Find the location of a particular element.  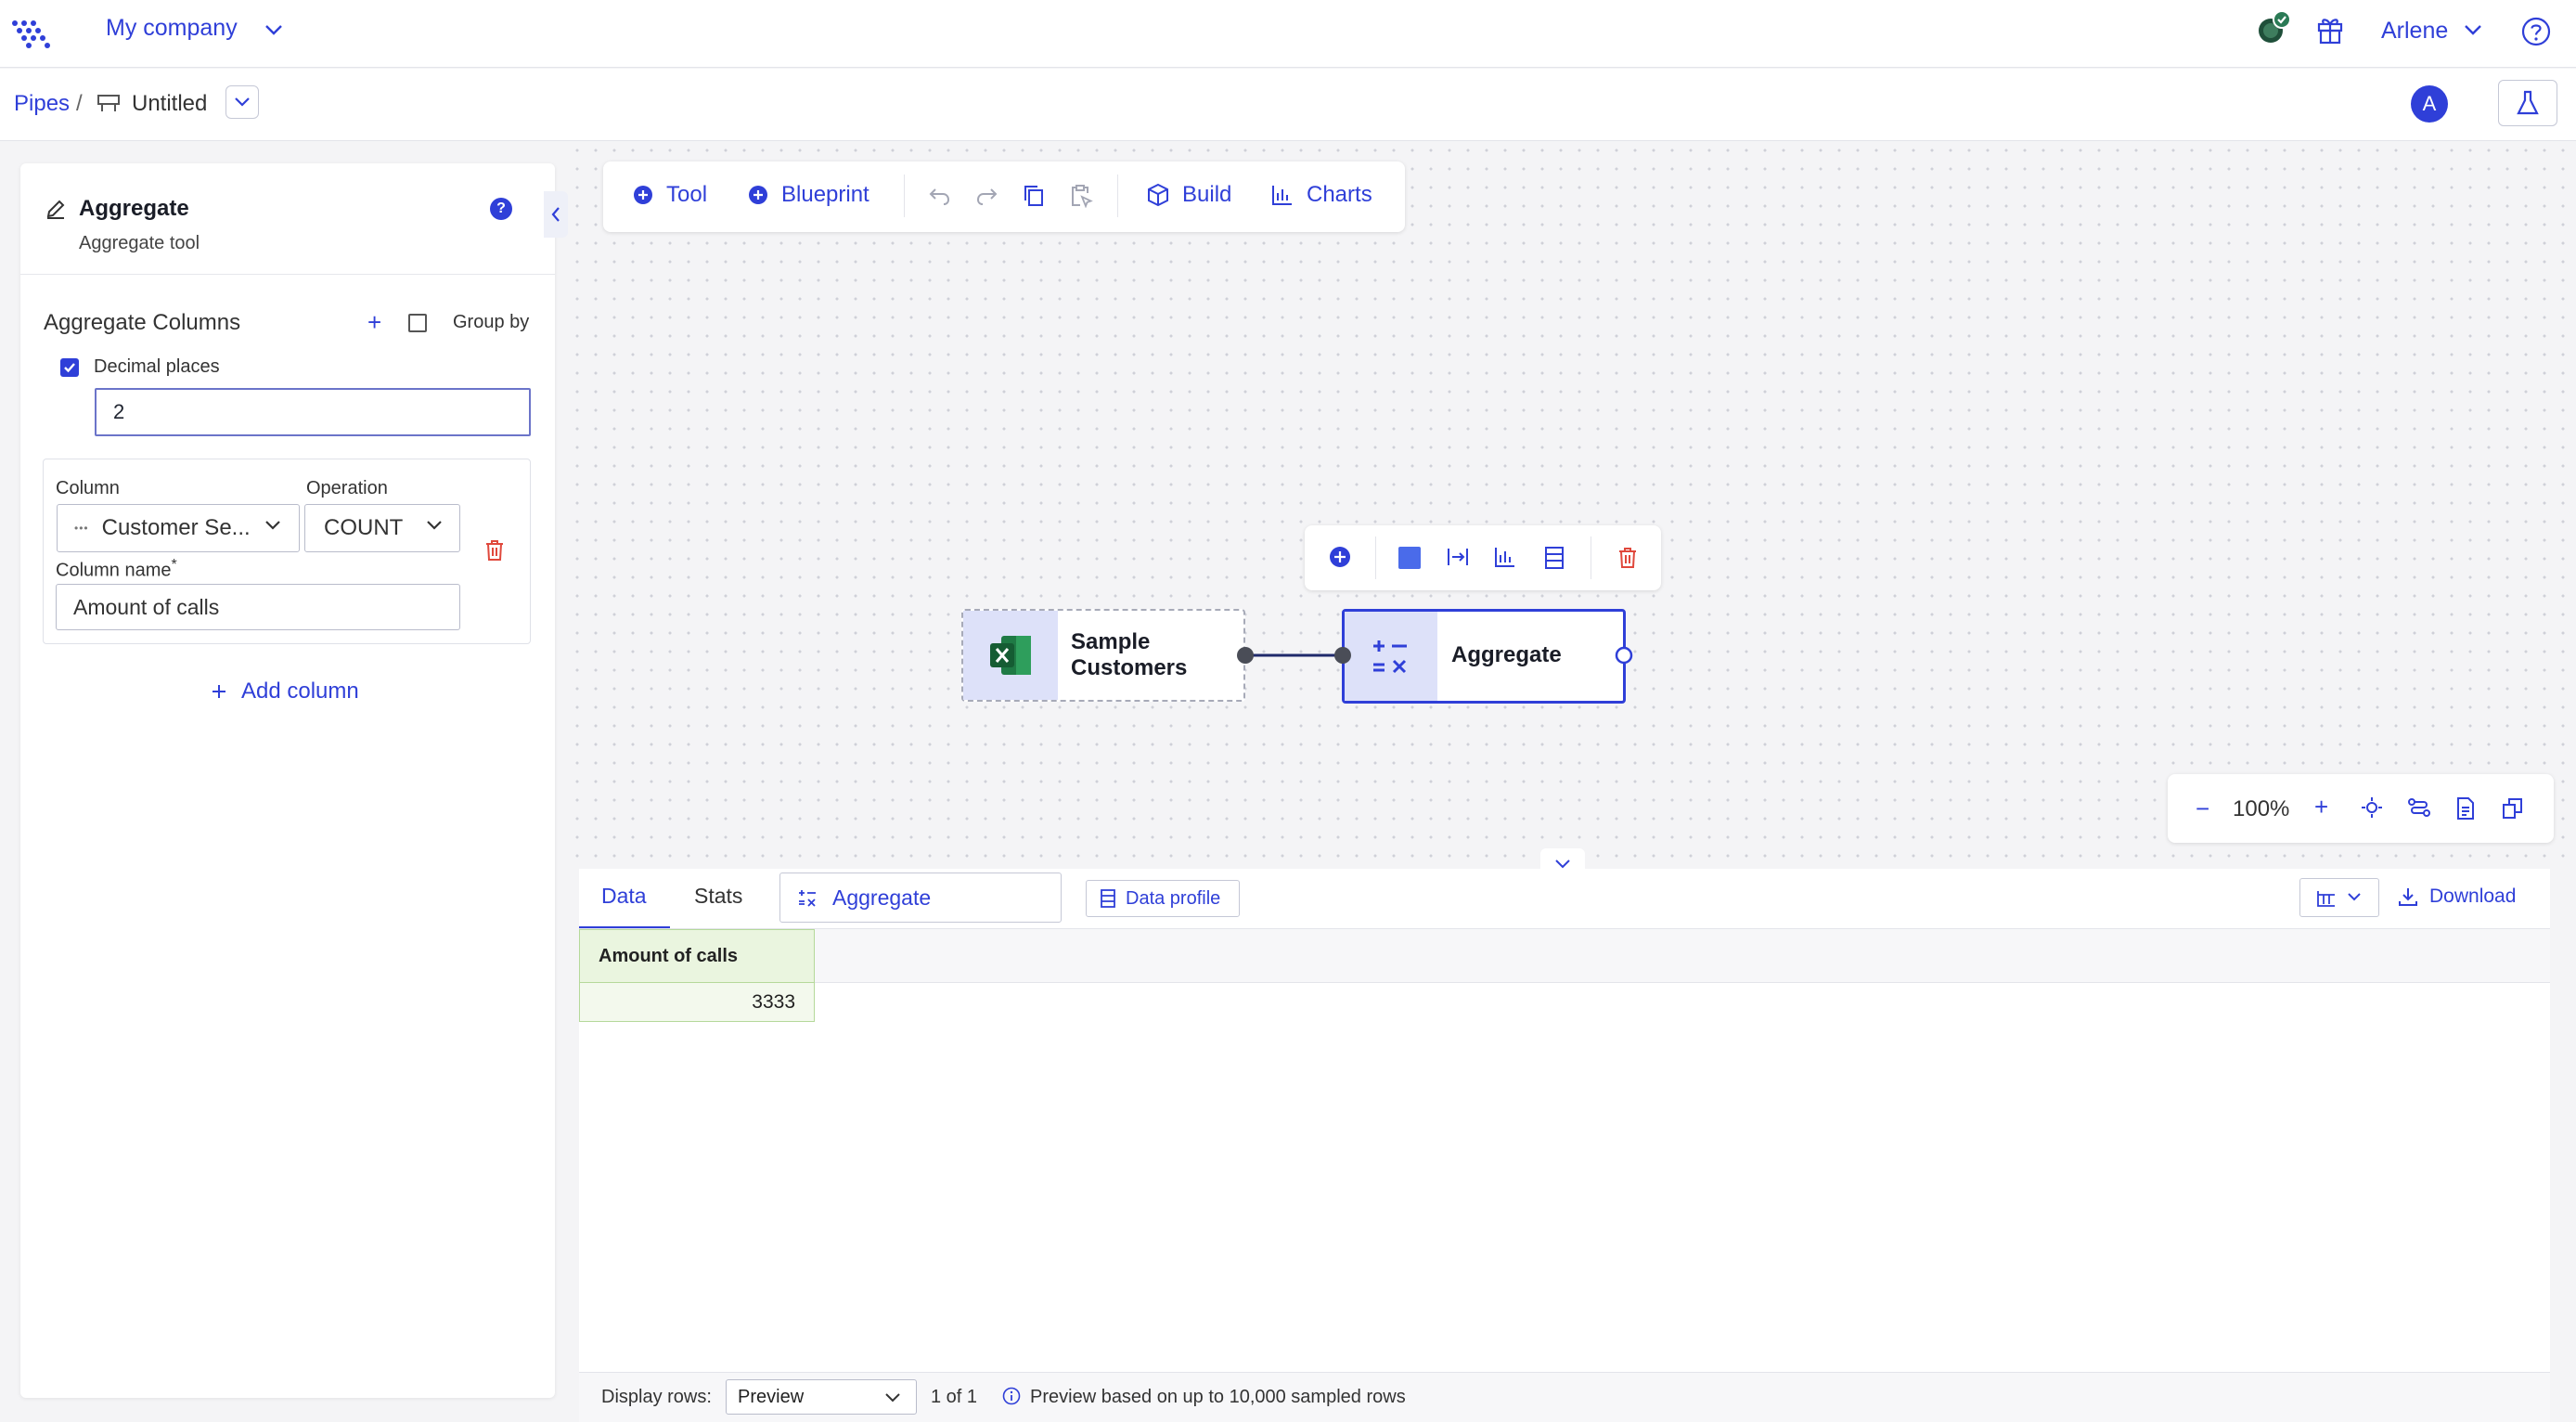

cube-icon is located at coordinates (1158, 195).